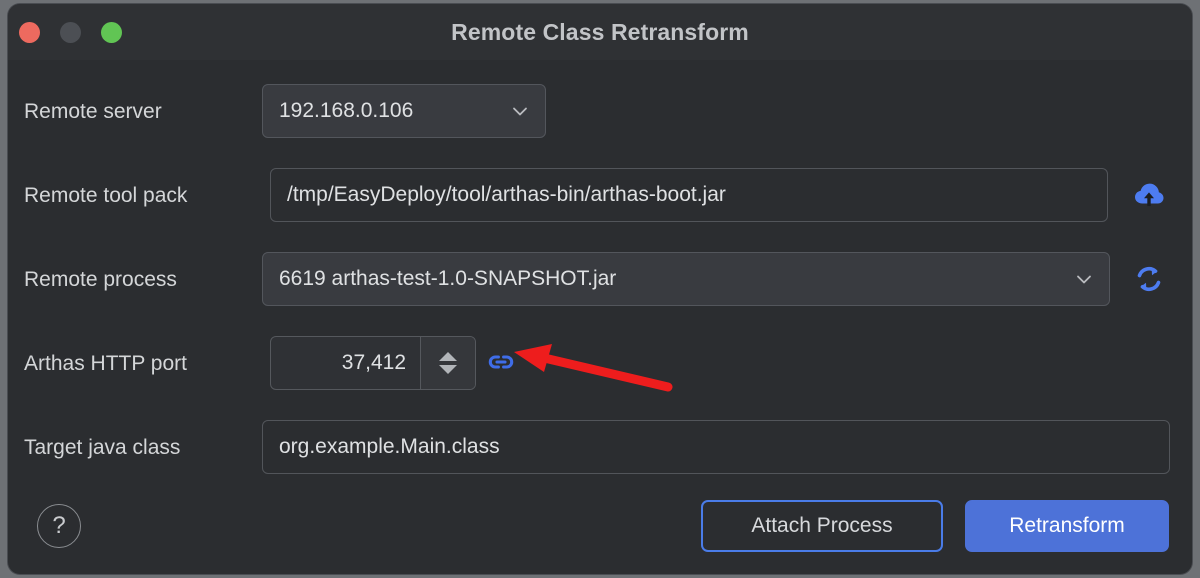 This screenshot has width=1200, height=578. Describe the element at coordinates (600, 112) in the screenshot. I see `row-remote-server: Remote server 192.168.0.106` at that location.